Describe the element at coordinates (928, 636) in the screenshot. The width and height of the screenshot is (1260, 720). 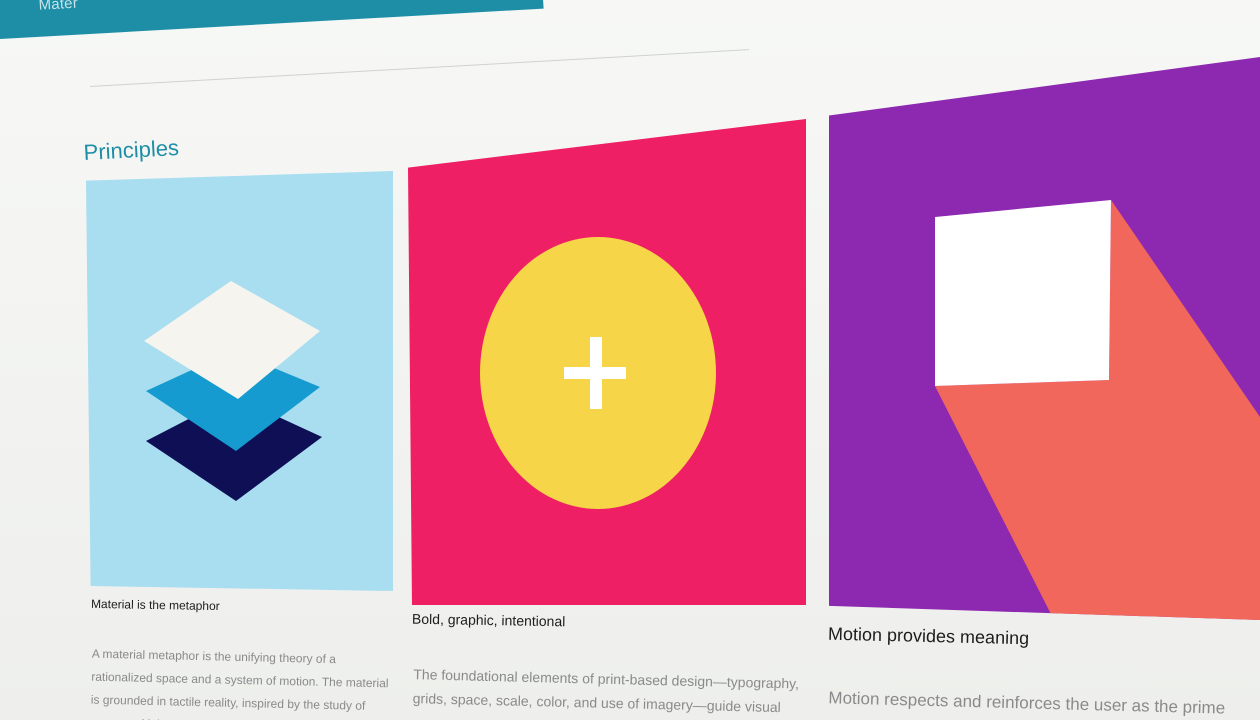
I see `card-title-motion: Motion provides meaning` at that location.